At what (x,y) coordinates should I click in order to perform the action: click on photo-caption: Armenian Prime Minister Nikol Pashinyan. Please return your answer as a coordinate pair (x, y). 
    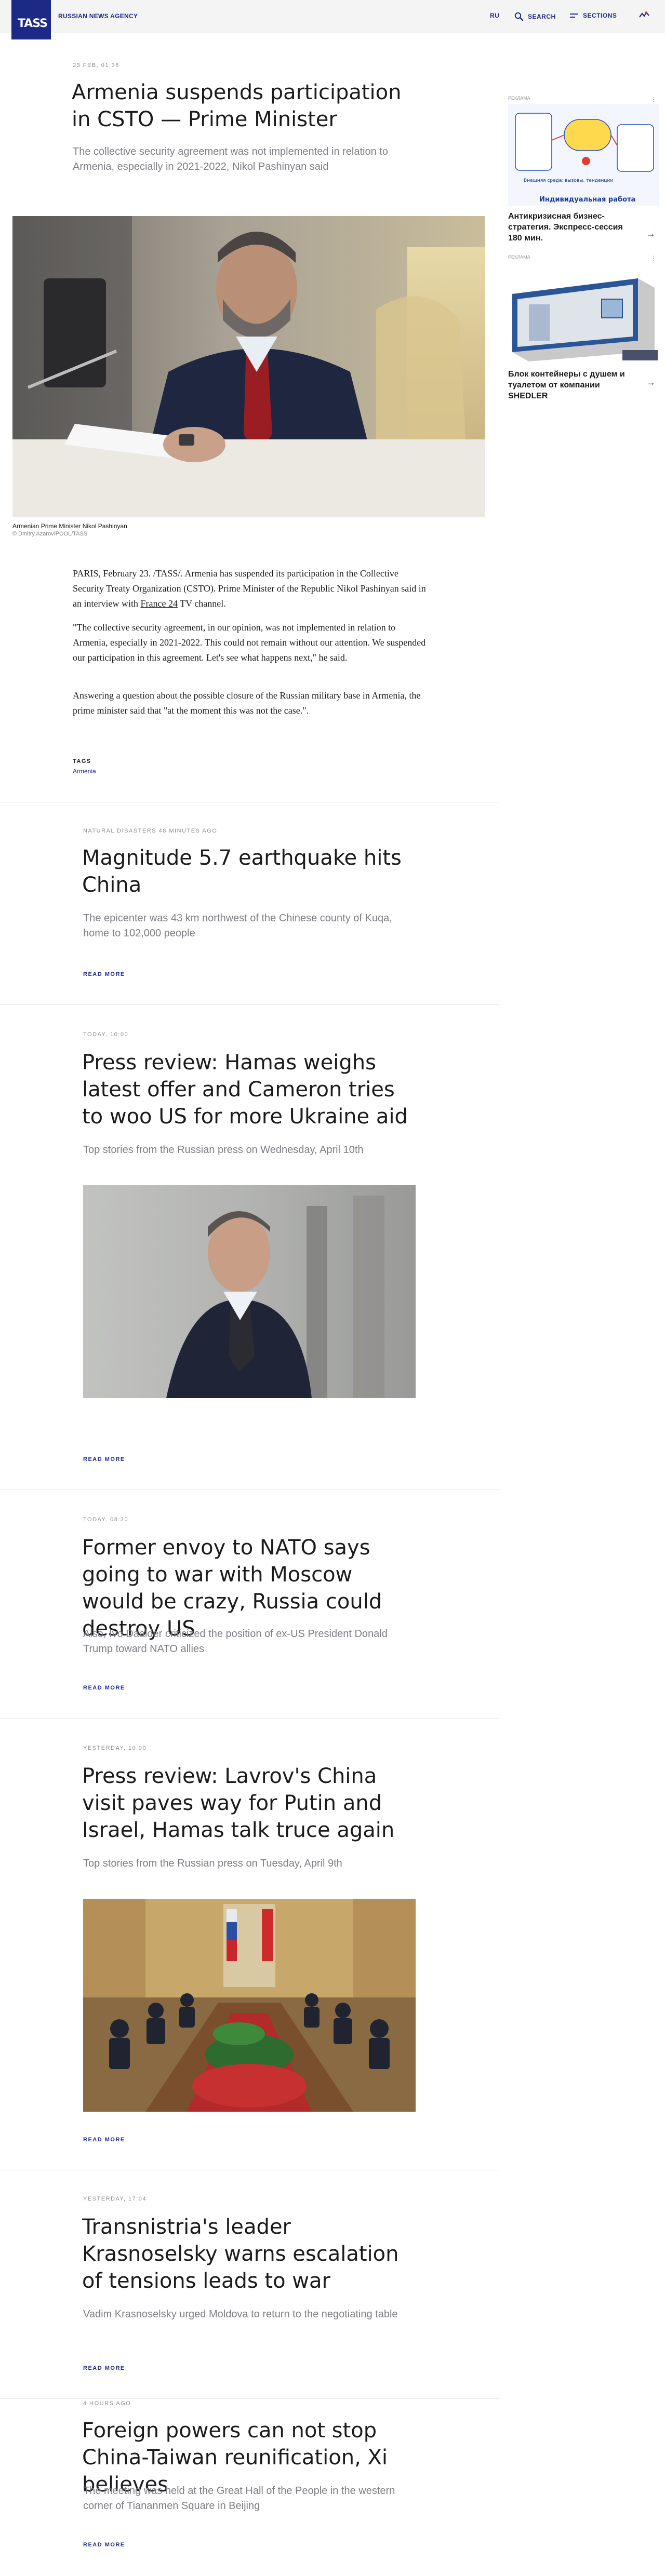
    Looking at the image, I should click on (69, 526).